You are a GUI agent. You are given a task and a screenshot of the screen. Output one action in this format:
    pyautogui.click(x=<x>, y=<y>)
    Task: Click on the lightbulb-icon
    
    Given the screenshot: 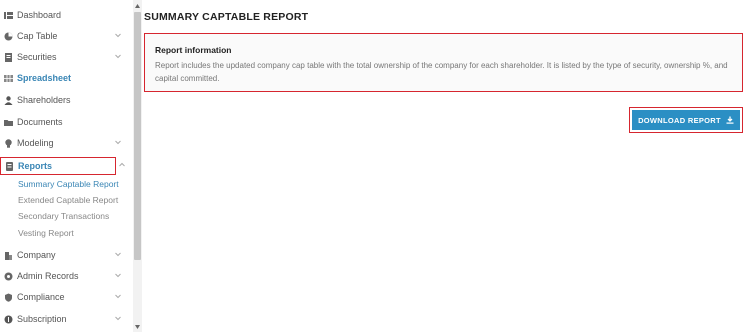 What is the action you would take?
    pyautogui.click(x=8, y=143)
    